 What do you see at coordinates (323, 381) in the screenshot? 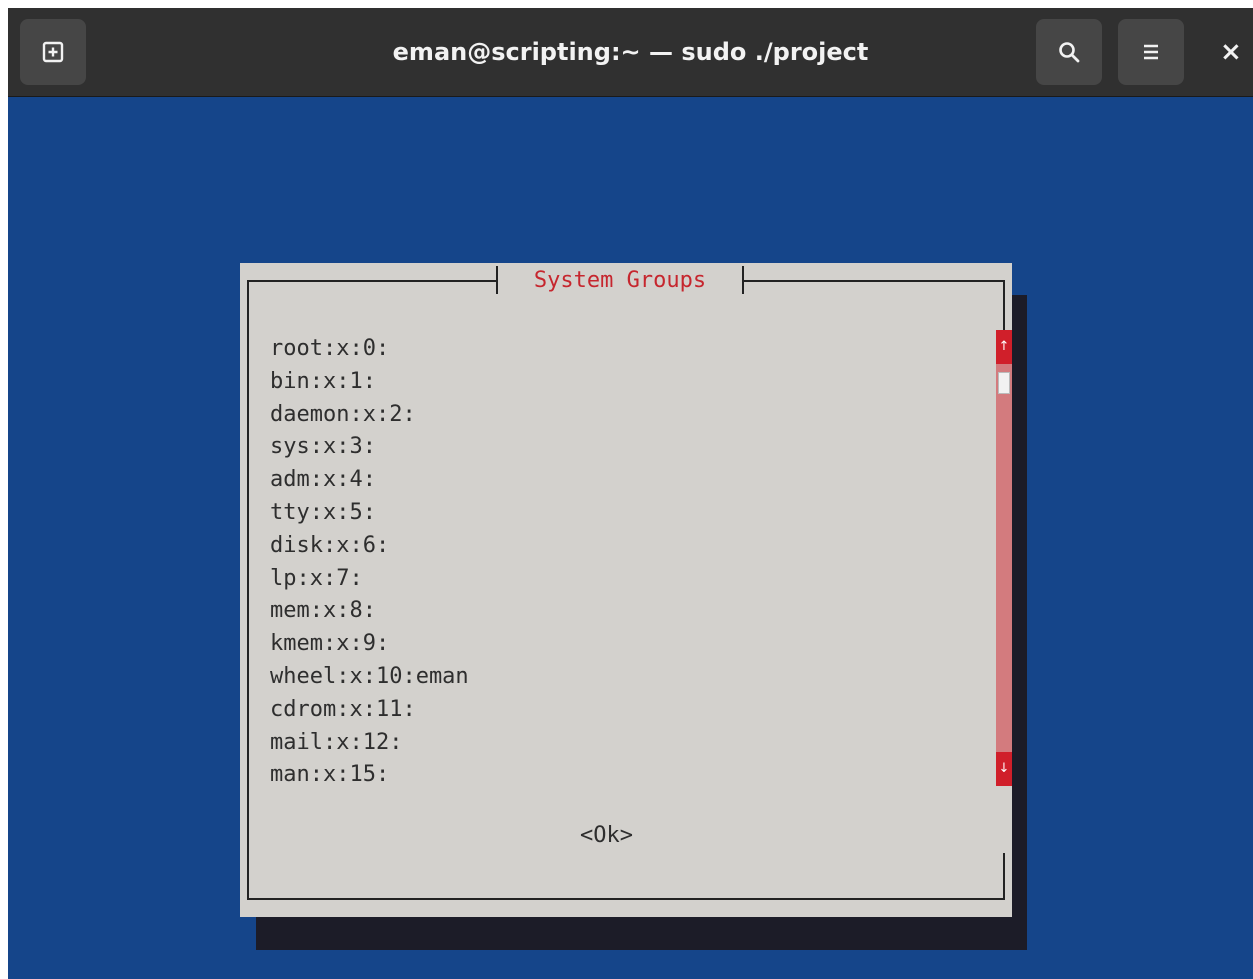
I see `list-item: bin:x:1:` at bounding box center [323, 381].